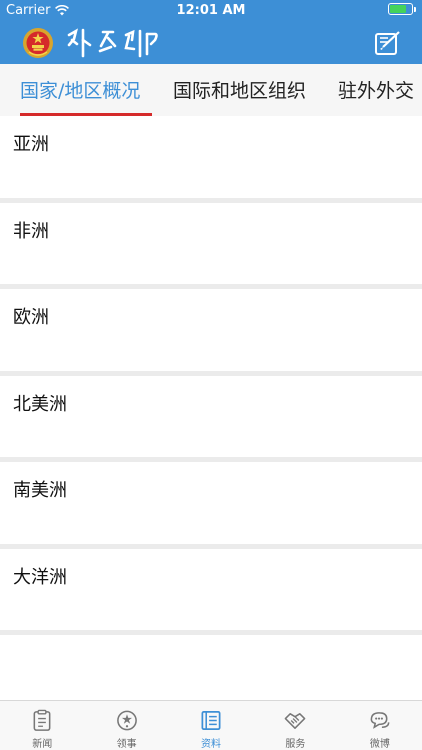  Describe the element at coordinates (126, 720) in the screenshot. I see `consular-badge-icon` at that location.